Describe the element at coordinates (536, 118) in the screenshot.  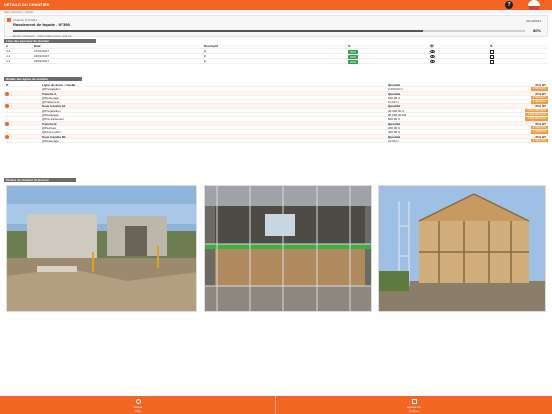
I see `ligne-price: 1 000 000,00 €` at that location.